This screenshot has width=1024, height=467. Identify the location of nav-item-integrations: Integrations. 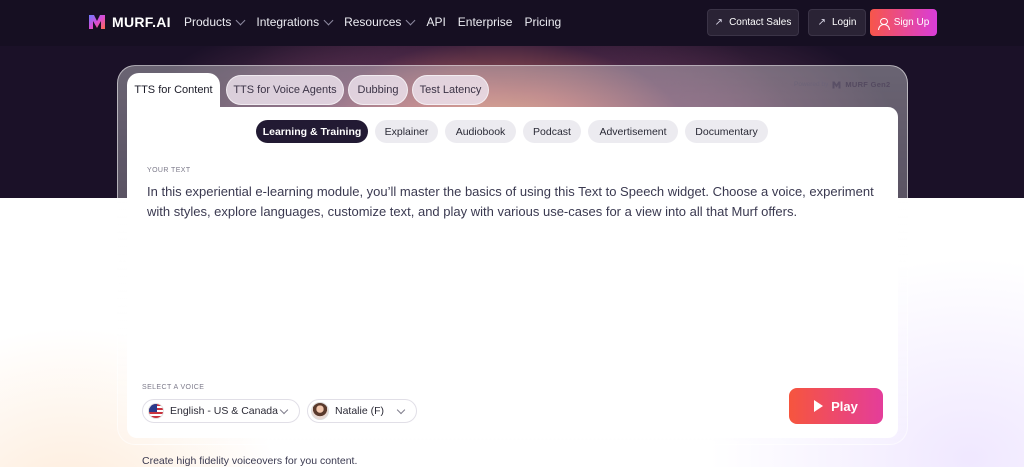
(295, 22).